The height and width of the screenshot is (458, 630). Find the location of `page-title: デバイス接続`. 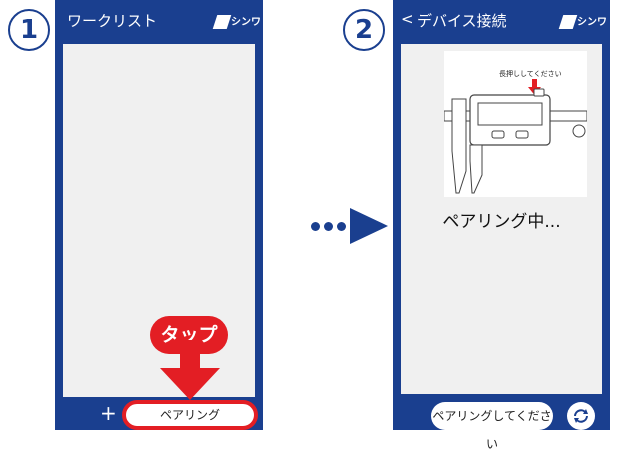

page-title: デバイス接続 is located at coordinates (462, 21).